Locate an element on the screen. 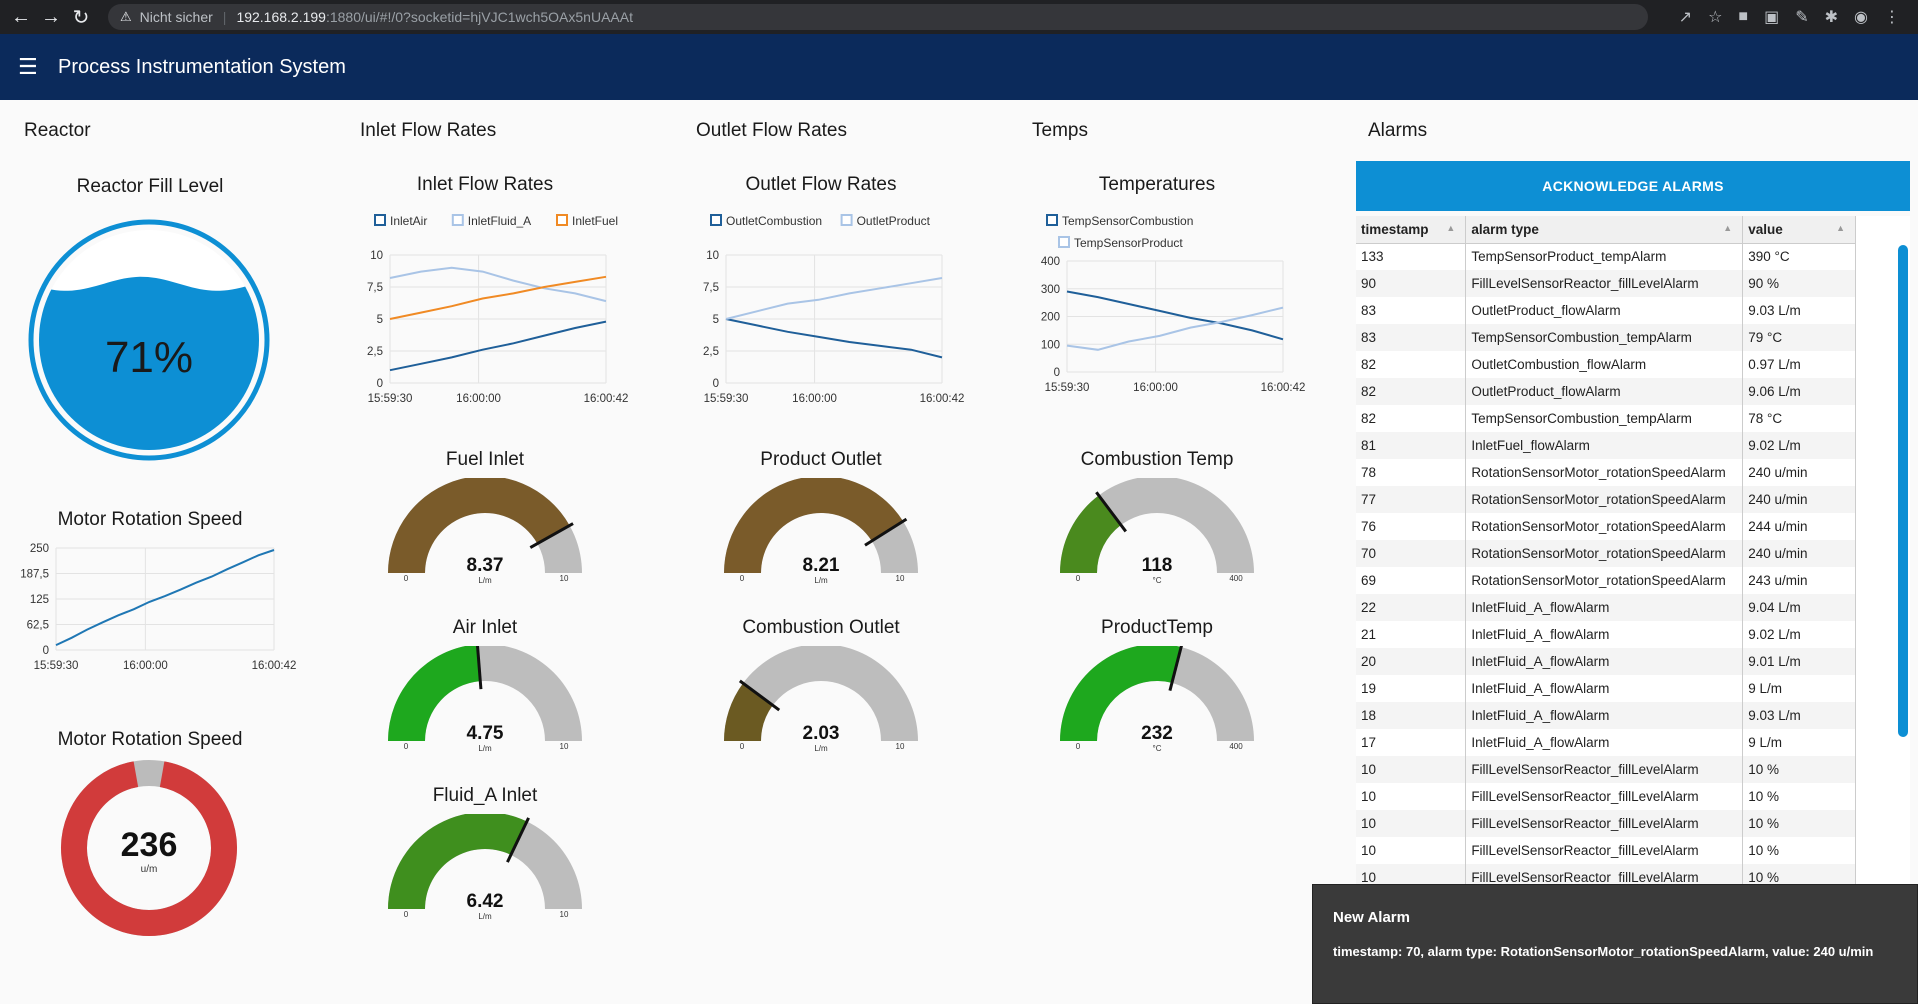 The height and width of the screenshot is (1004, 1918). group-title-outlet: Outlet Flow Rates is located at coordinates (771, 130).